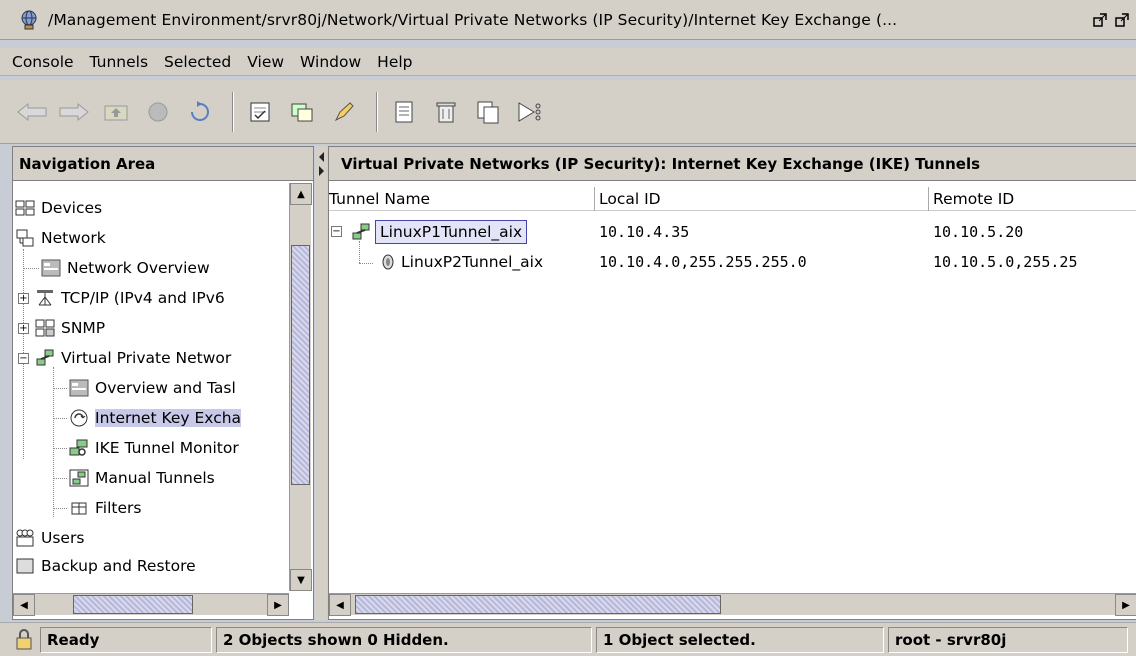 The image size is (1136, 656). I want to click on tree-item-manual-tunnels: Manual Tunnels, so click(142, 478).